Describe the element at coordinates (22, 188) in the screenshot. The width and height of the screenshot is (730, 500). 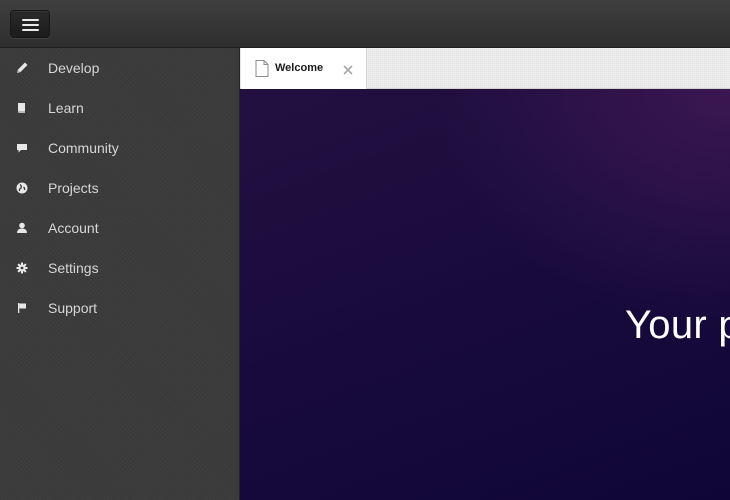
I see `globe-icon` at that location.